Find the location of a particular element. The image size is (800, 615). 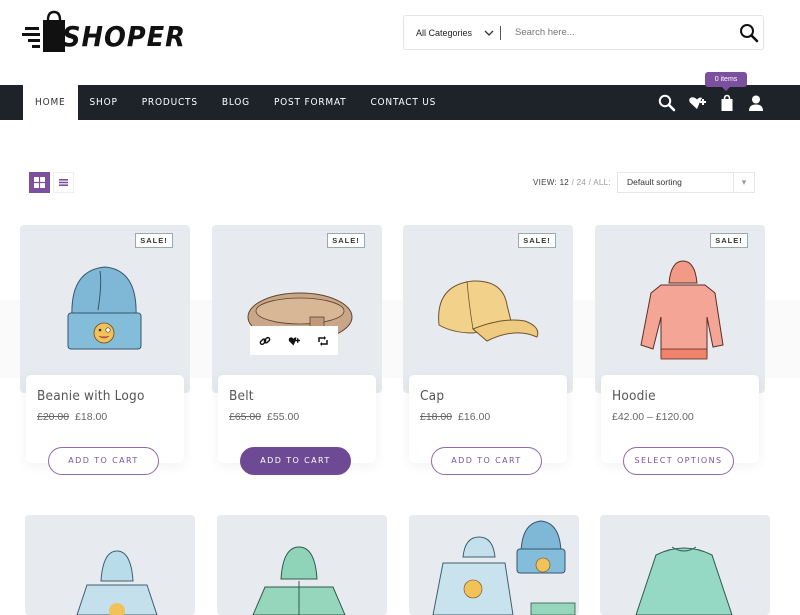

product-title: Cap is located at coordinates (432, 396).